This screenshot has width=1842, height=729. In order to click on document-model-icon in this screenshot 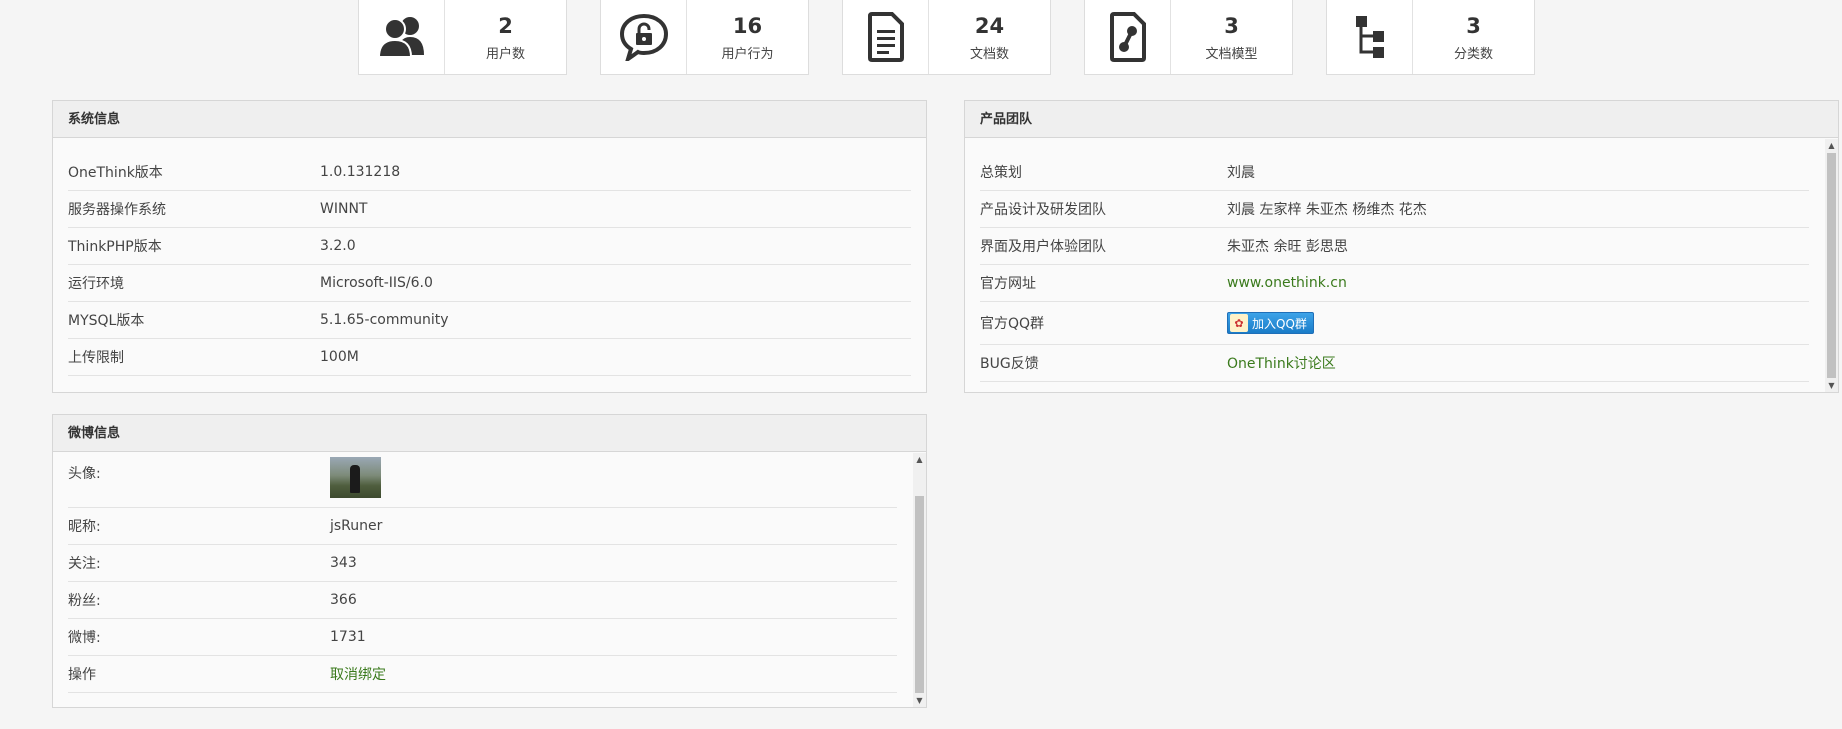, I will do `click(1128, 37)`.